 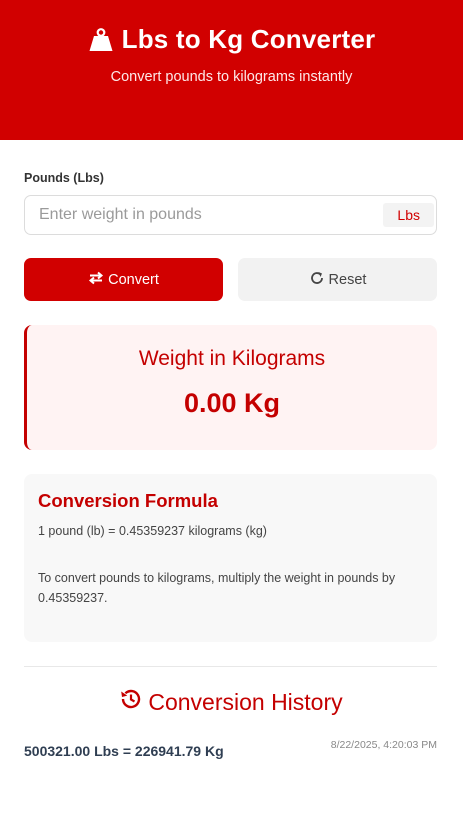 I want to click on history-icon, so click(x=130, y=702).